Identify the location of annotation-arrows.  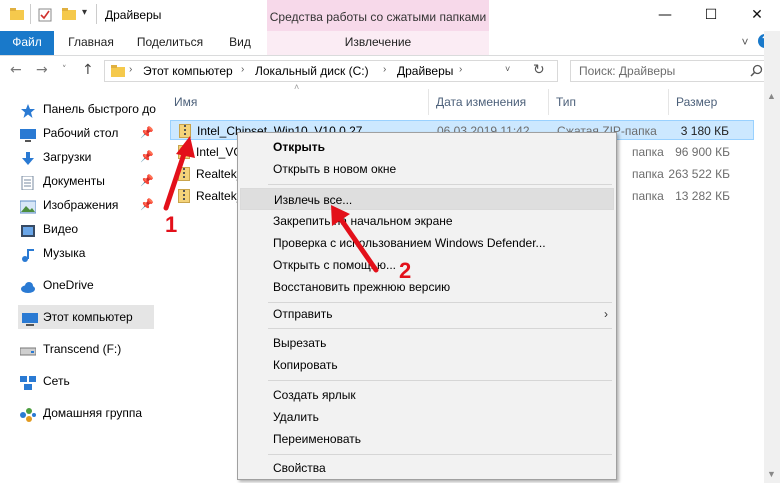
(271, 204).